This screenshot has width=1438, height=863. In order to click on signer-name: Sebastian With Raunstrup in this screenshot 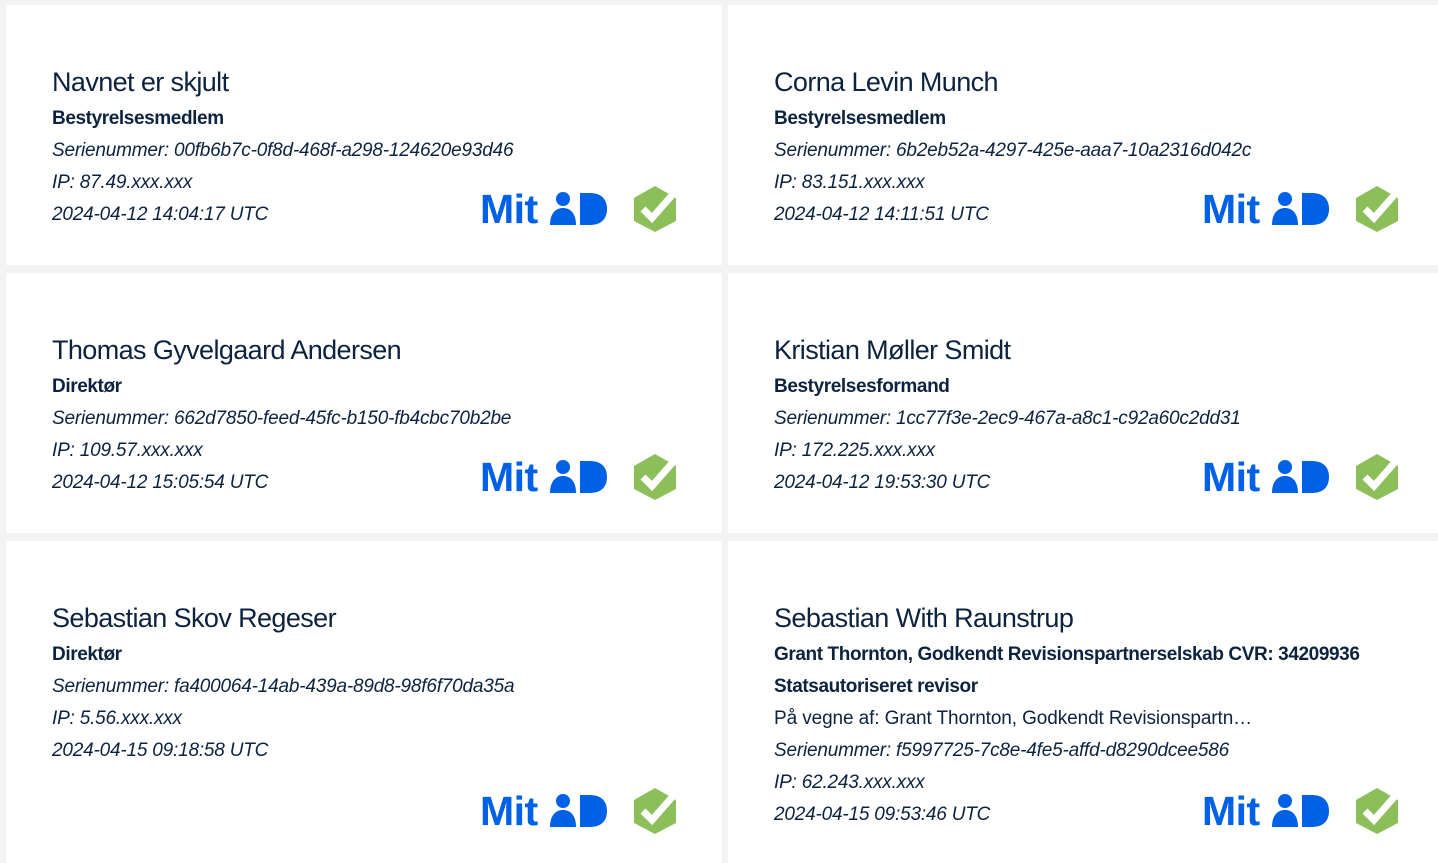, I will do `click(924, 618)`.